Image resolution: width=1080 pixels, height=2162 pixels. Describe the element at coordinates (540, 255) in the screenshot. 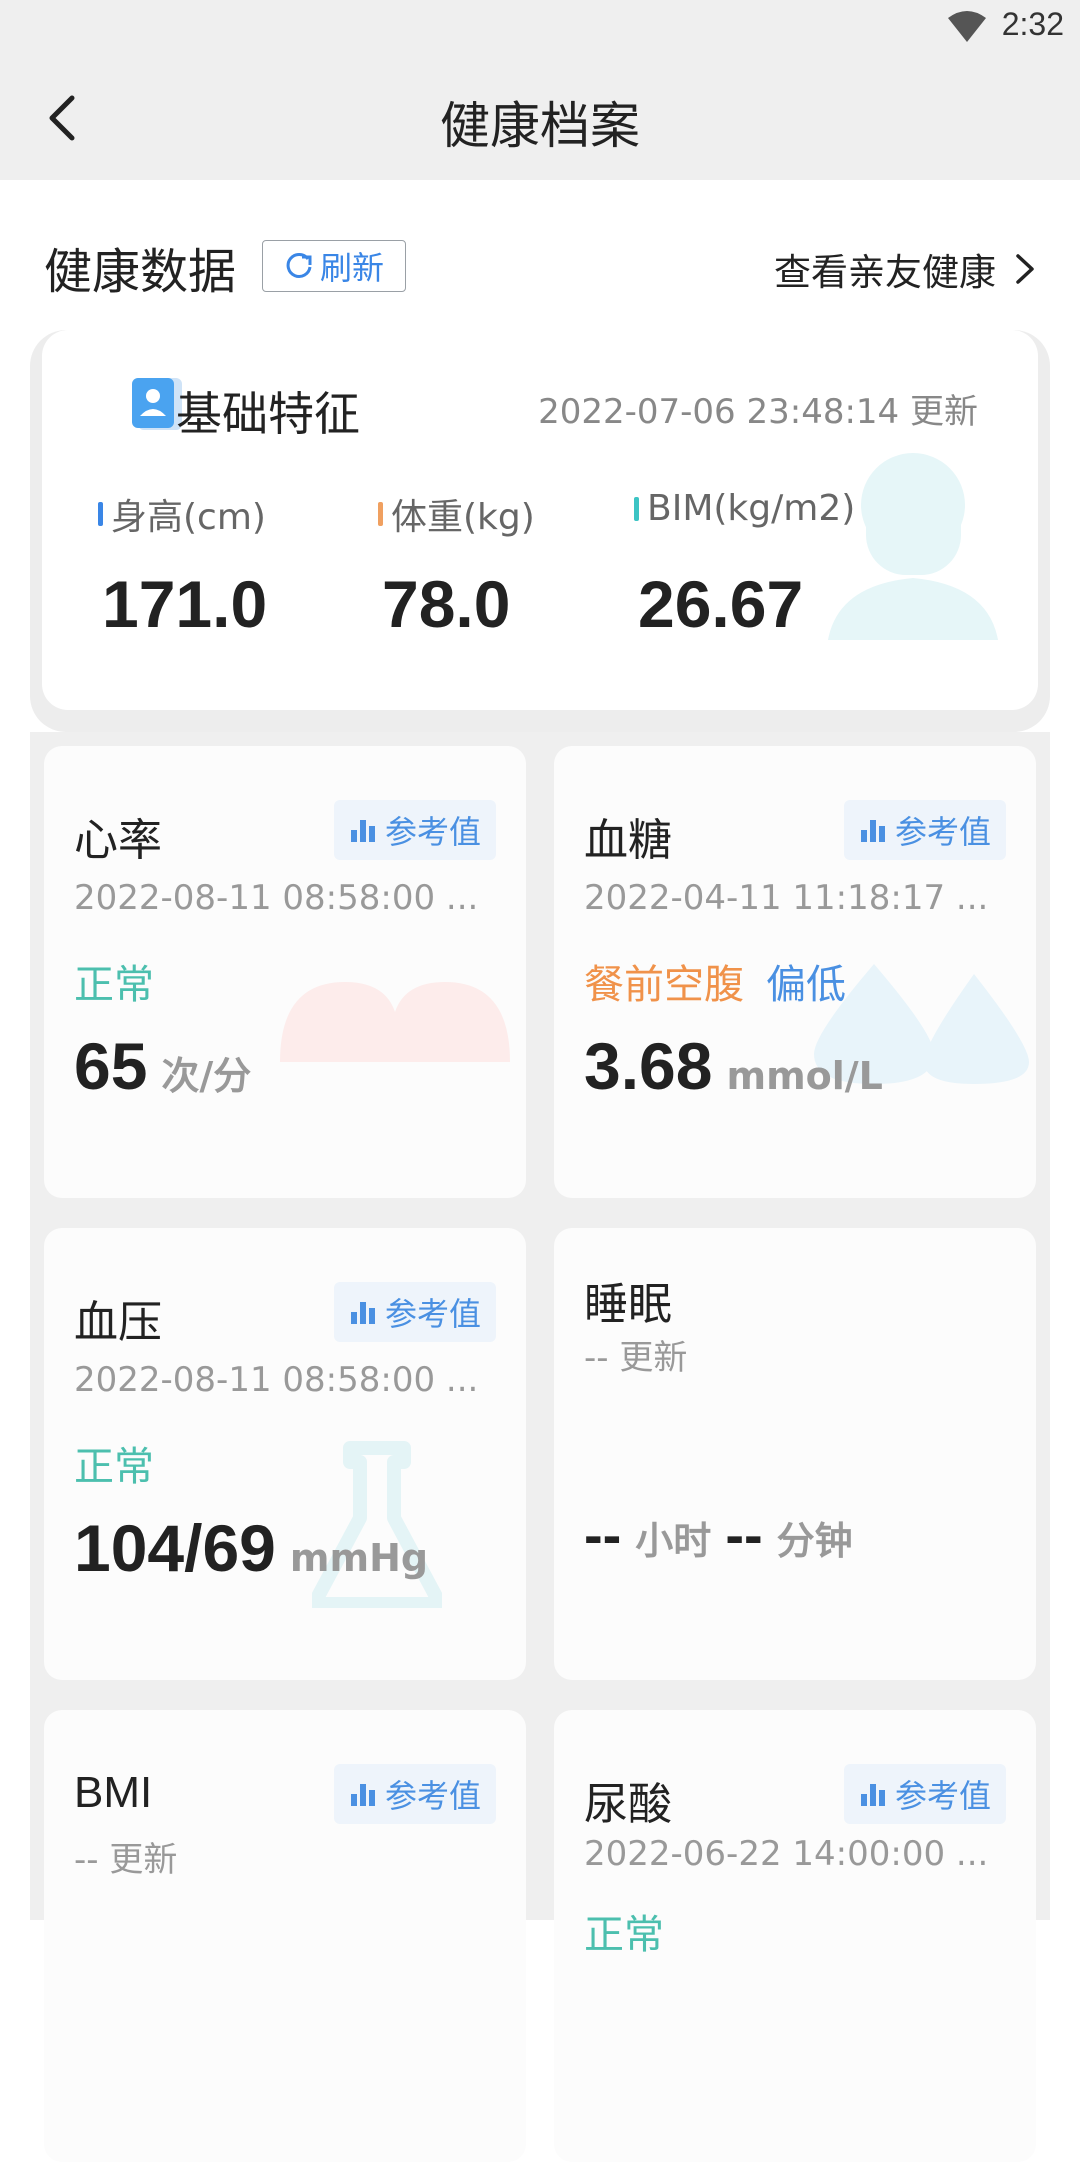

I see `health-data-header: 健康数据 刷新 查看亲友健康` at that location.